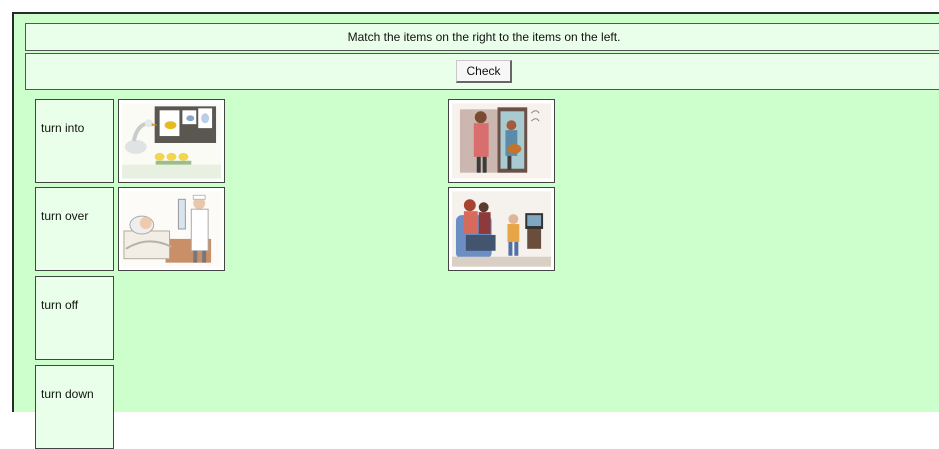  I want to click on picture-card-goose-lesson, so click(171, 141).